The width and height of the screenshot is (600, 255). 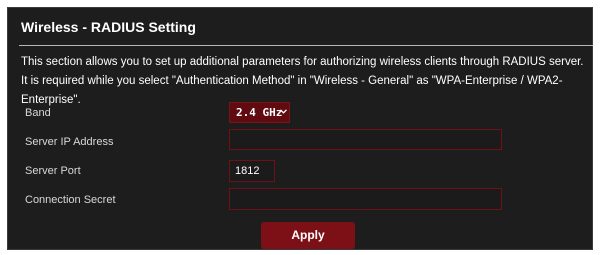 I want to click on page-title: Wireless - RADIUS Setting, so click(x=108, y=27).